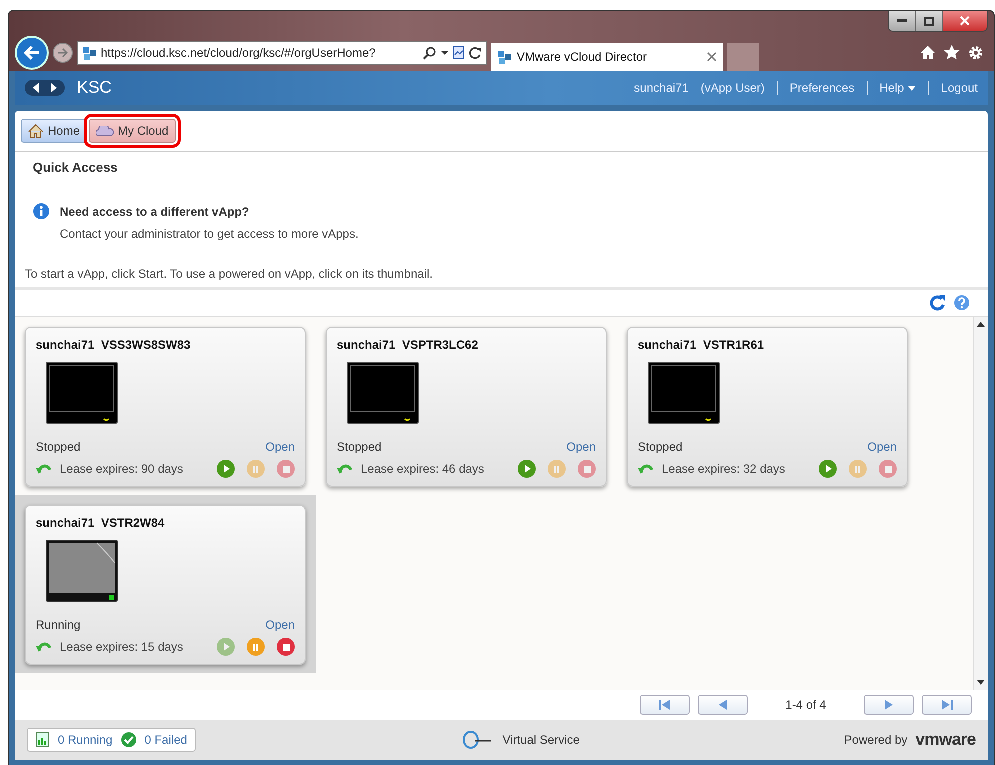 This screenshot has height=765, width=995. I want to click on last-page-icon, so click(947, 705).